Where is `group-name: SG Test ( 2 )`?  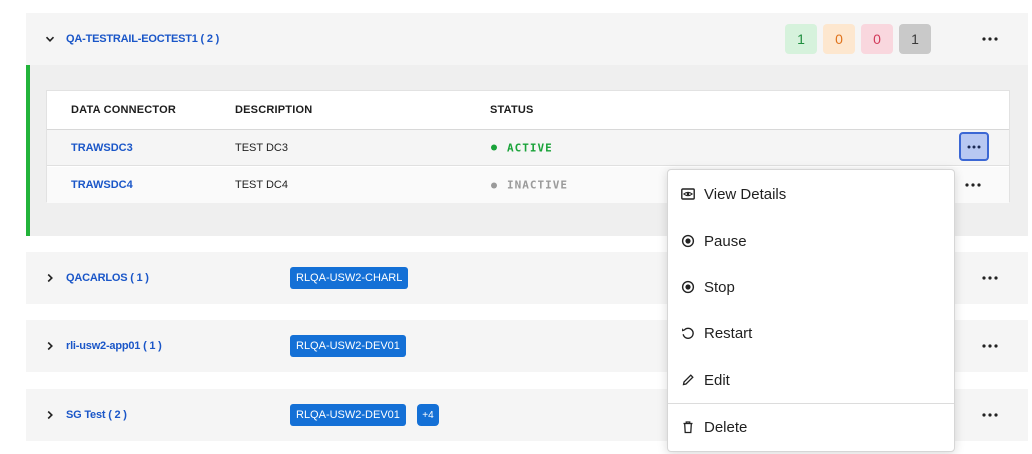 group-name: SG Test ( 2 ) is located at coordinates (96, 415).